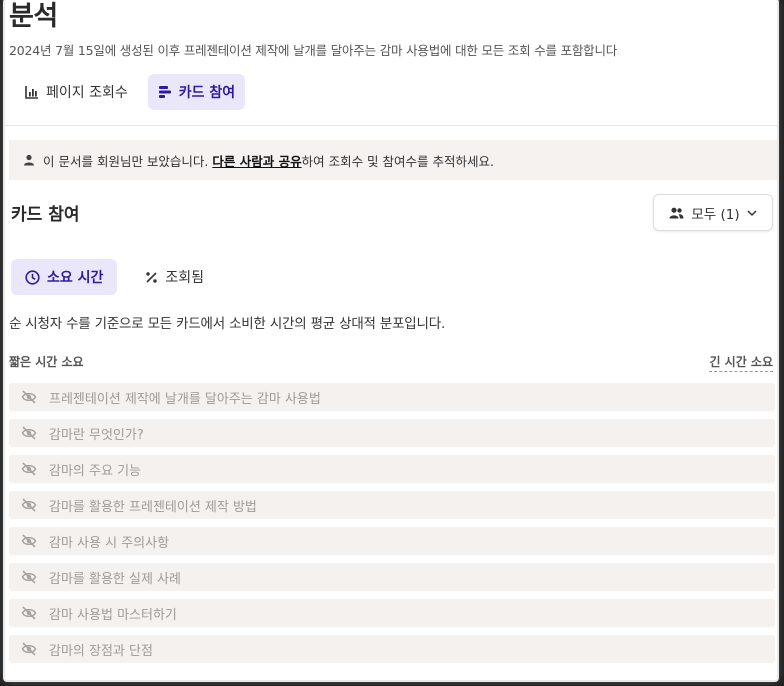 This screenshot has width=784, height=686. What do you see at coordinates (46, 362) in the screenshot?
I see `axis-label-short: 짧은 시간 소요` at bounding box center [46, 362].